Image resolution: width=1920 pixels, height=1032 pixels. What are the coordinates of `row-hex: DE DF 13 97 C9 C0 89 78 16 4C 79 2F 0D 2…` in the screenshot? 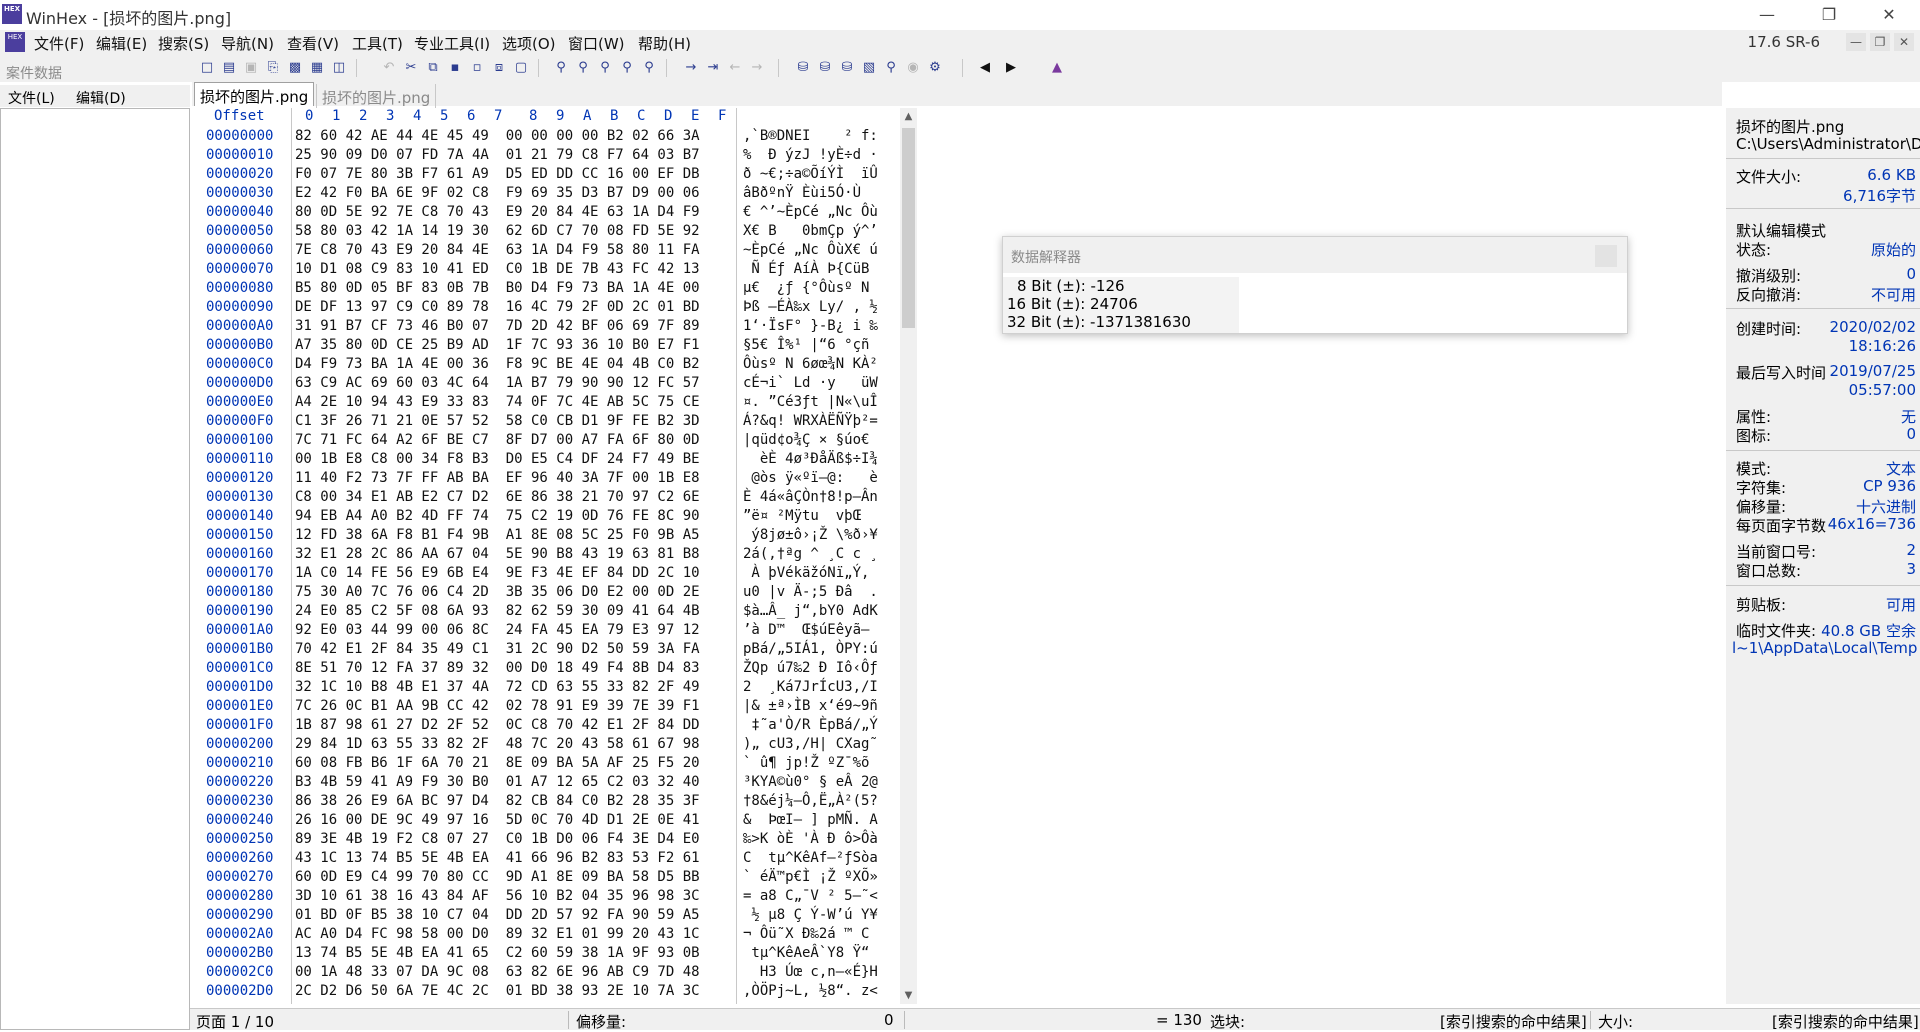 It's located at (497, 307).